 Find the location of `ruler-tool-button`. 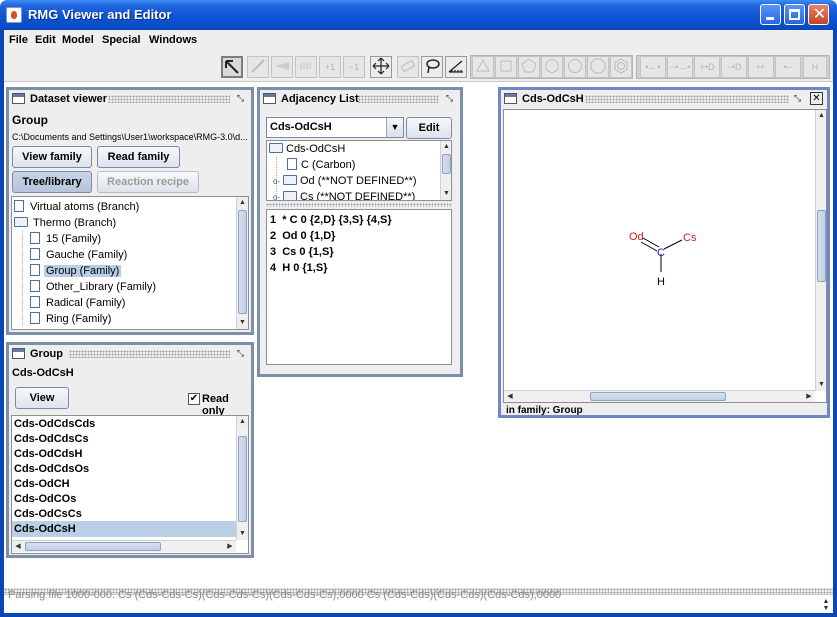

ruler-tool-button is located at coordinates (456, 67).